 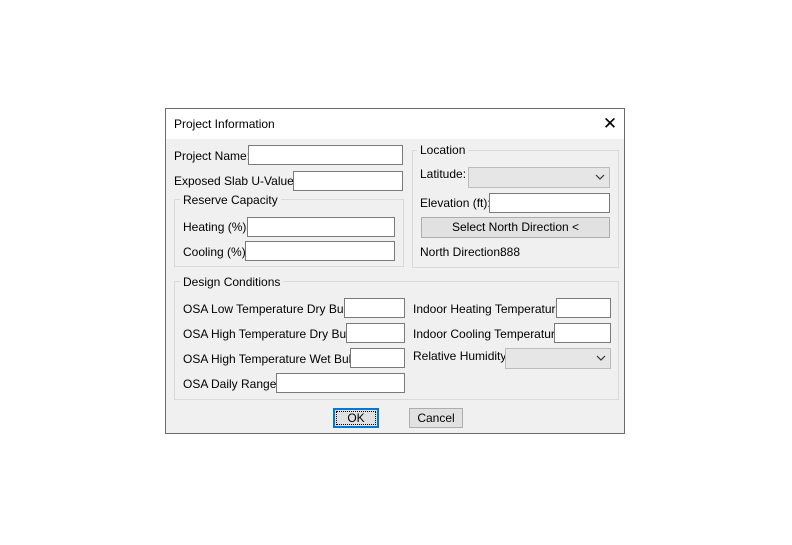 I want to click on project-name-label: Project Name:, so click(x=212, y=156).